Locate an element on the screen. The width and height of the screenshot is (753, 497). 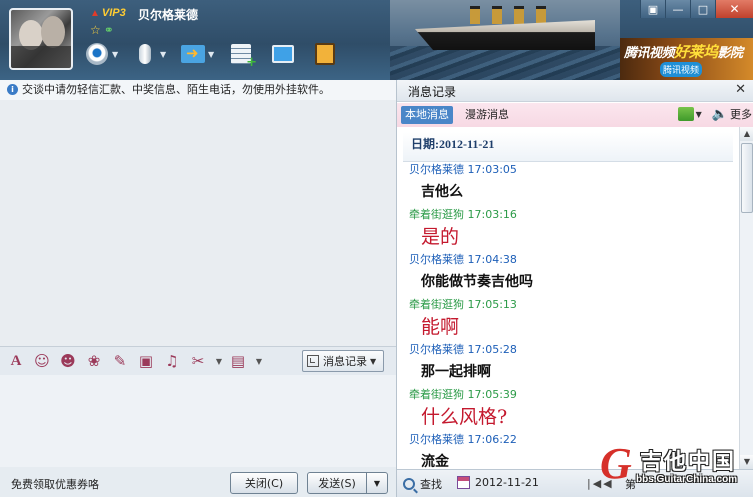
message-input is located at coordinates (198, 421).